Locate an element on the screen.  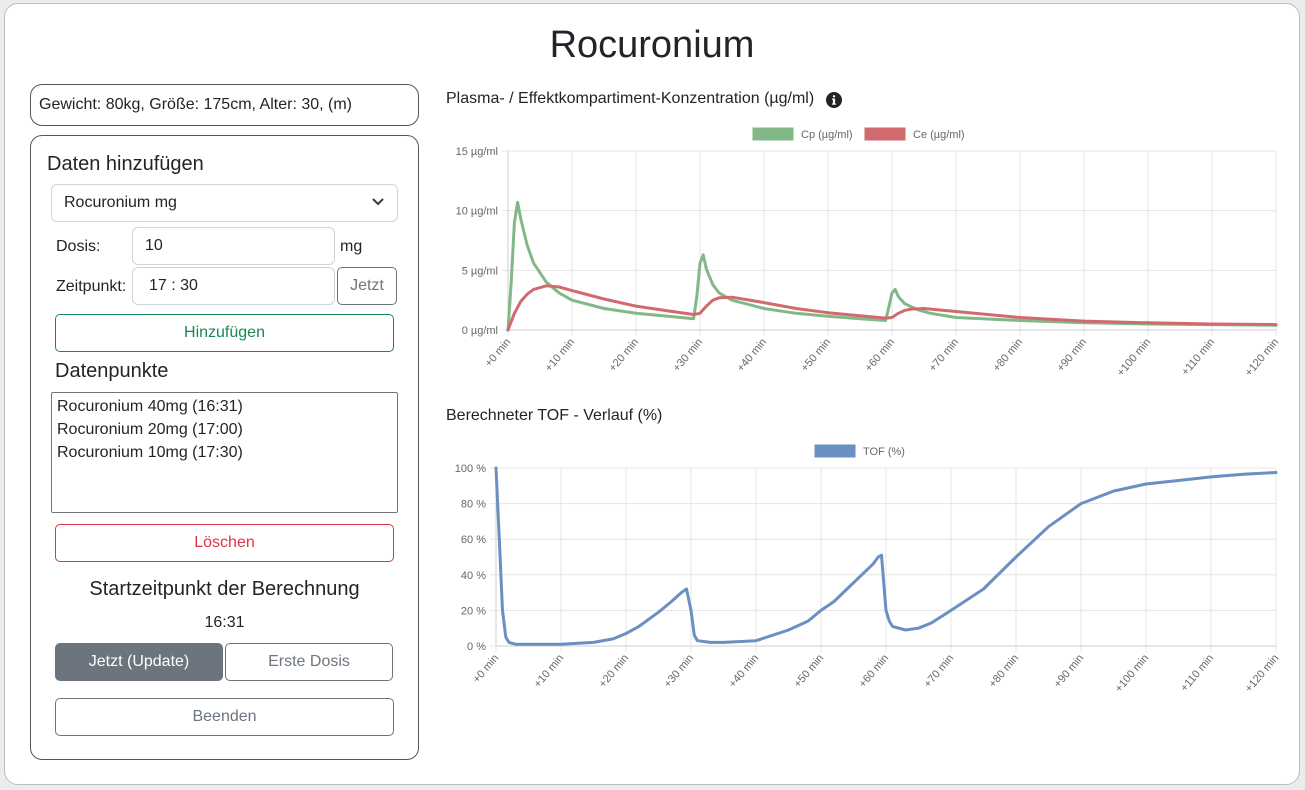
y-tick-label: 80 % is located at coordinates (473, 505).